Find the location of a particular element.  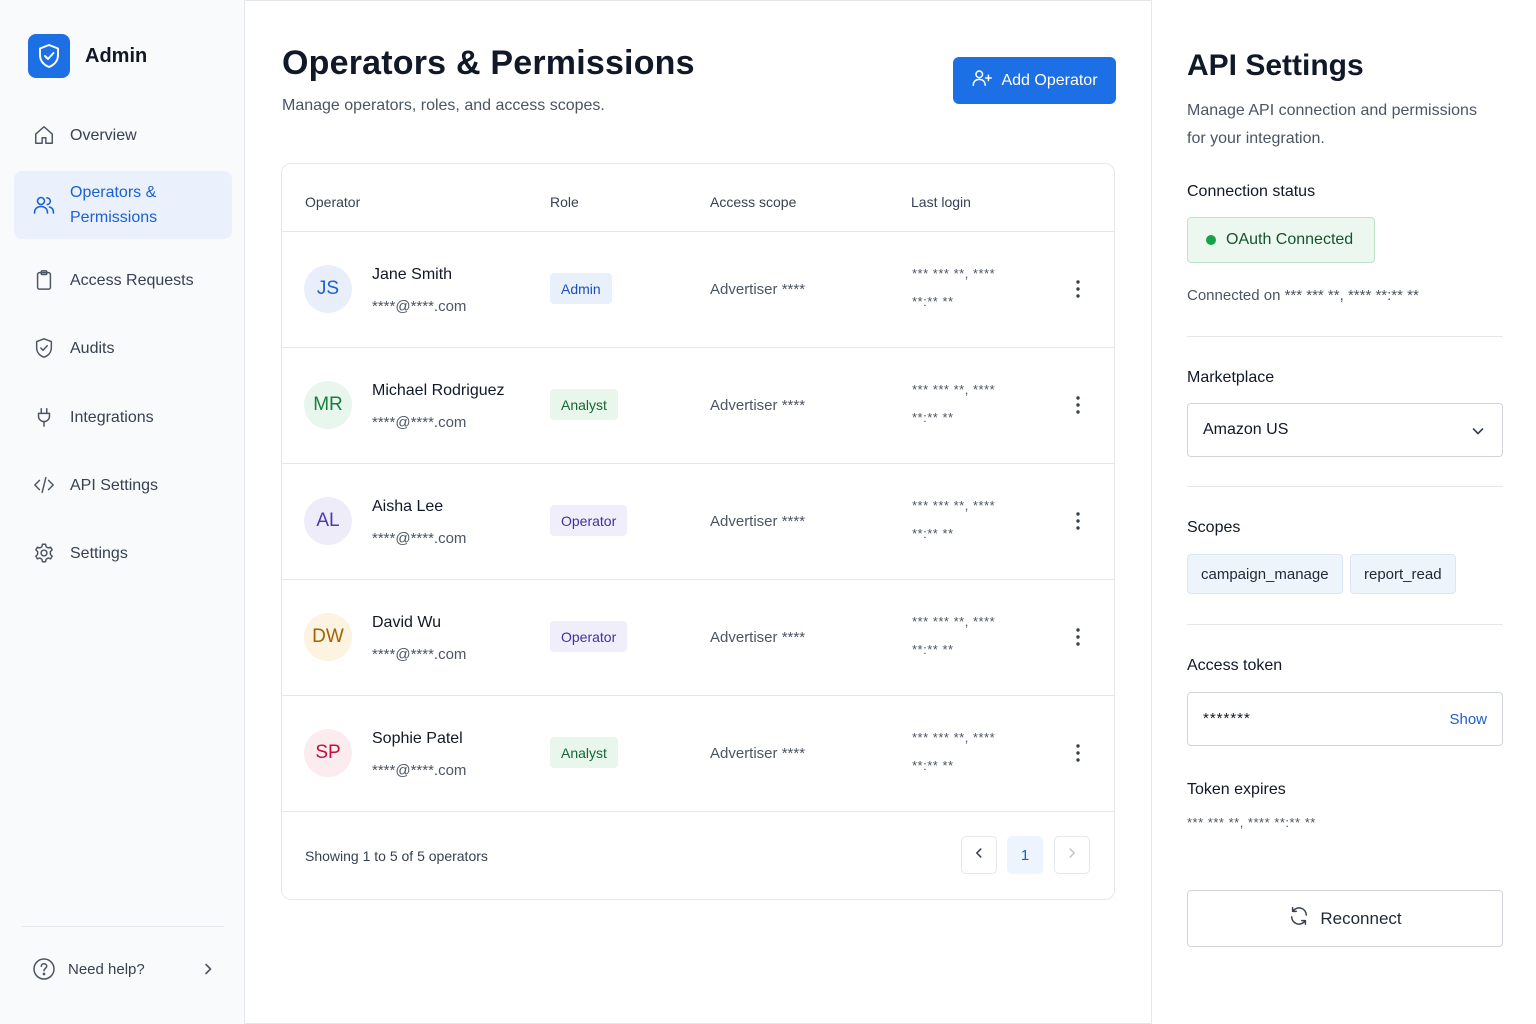

brand-name: Admin is located at coordinates (116, 55).